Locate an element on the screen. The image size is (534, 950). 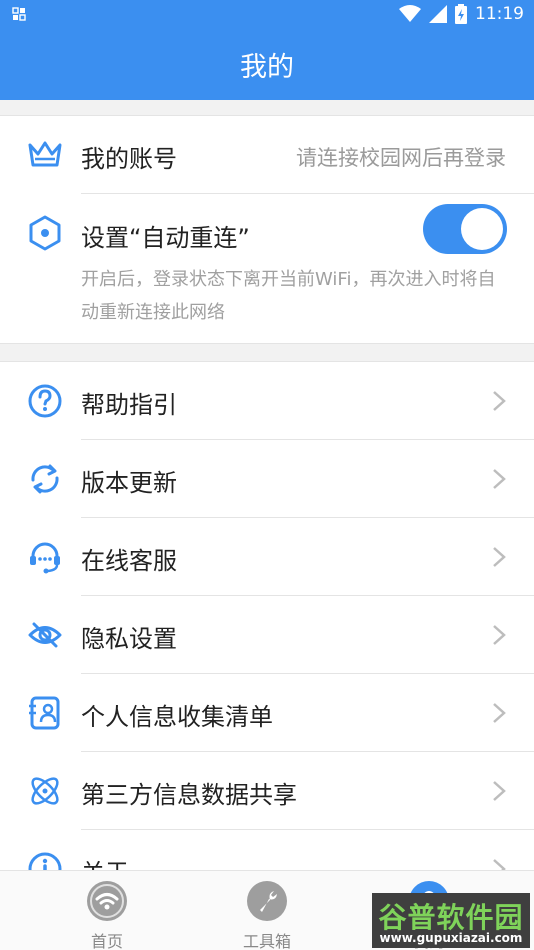
app-header: 我的 is located at coordinates (267, 64).